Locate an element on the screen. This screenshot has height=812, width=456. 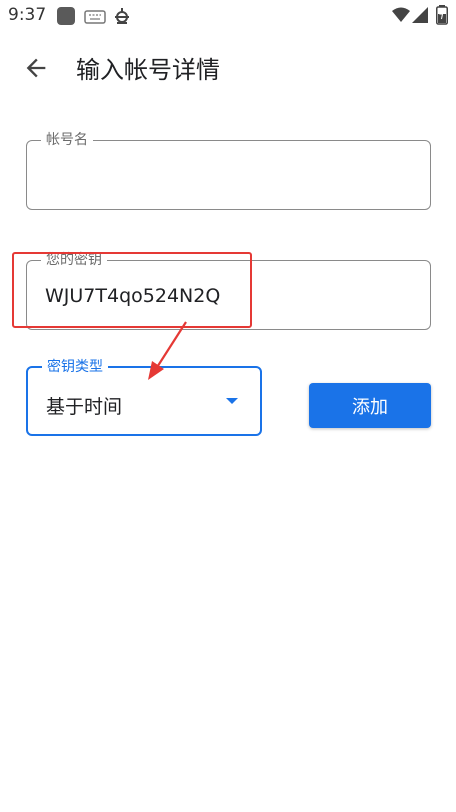
account-name-label: 帐号名 is located at coordinates (67, 140).